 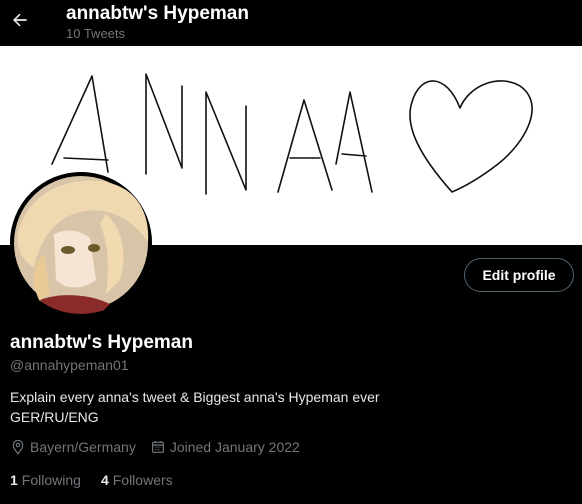 I want to click on arrow-left-icon, so click(x=20, y=20).